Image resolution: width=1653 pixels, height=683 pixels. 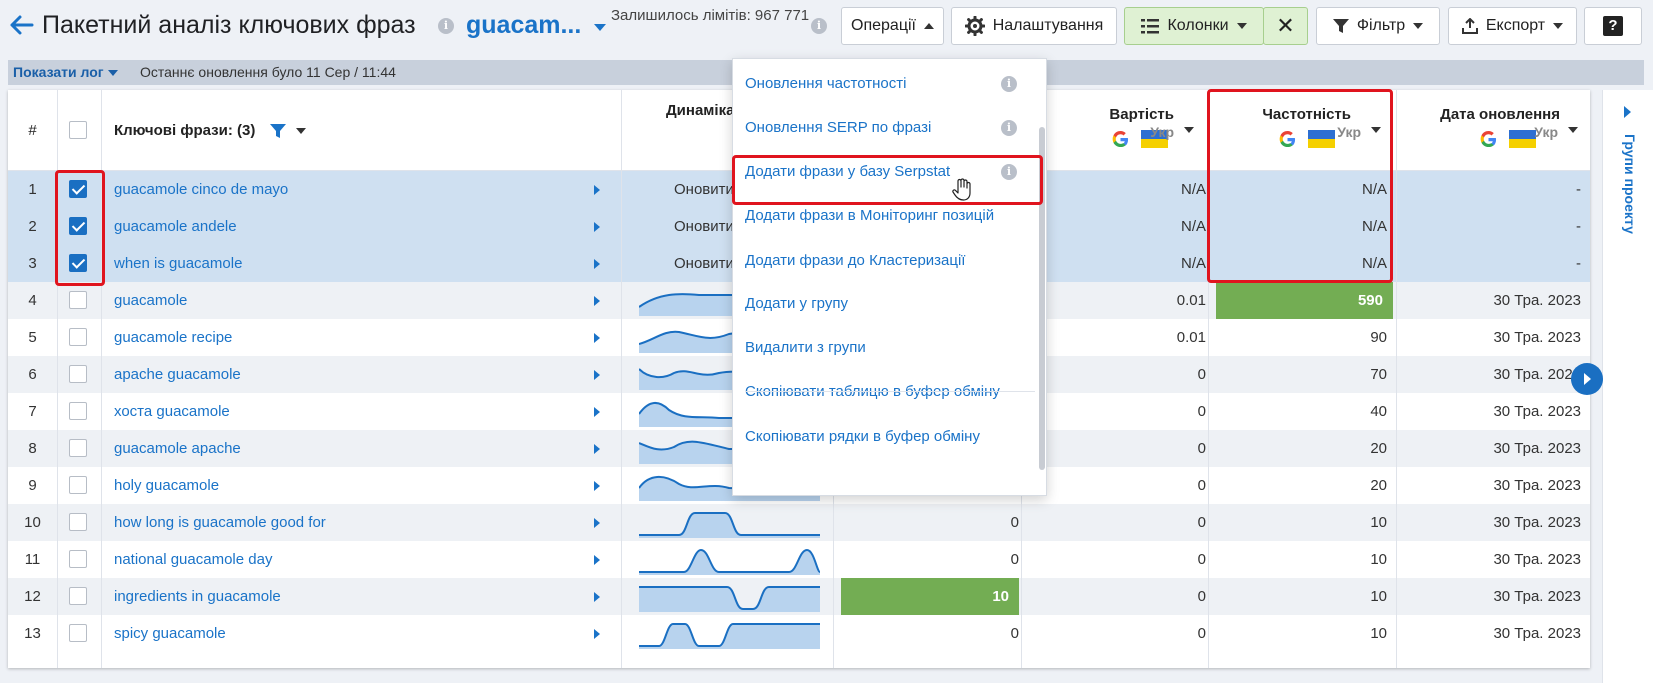 What do you see at coordinates (1378, 26) in the screenshot?
I see `filter-button: Фільтр` at bounding box center [1378, 26].